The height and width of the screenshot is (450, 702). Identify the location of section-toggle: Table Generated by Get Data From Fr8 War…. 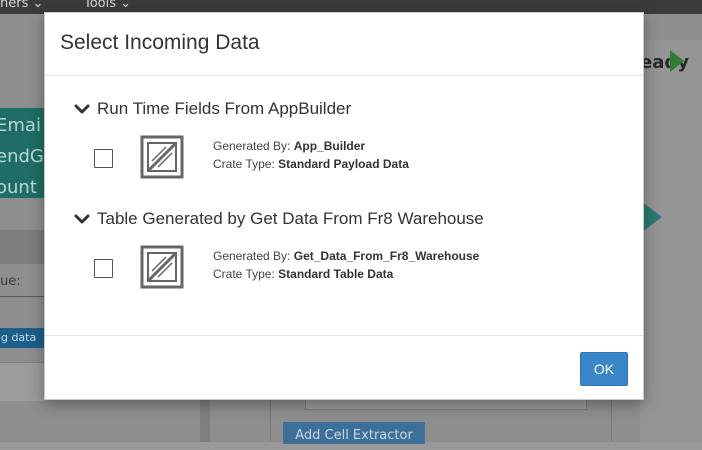
(278, 219).